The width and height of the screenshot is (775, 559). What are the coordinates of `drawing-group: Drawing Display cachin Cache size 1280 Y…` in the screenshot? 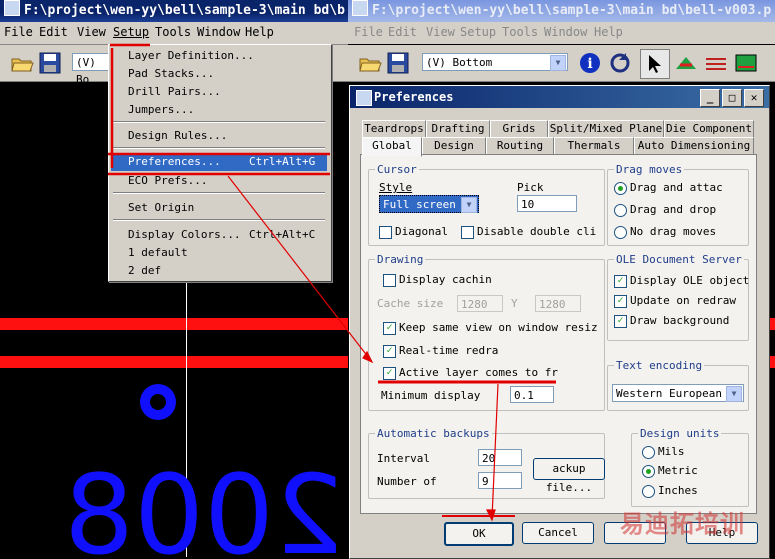 It's located at (486, 332).